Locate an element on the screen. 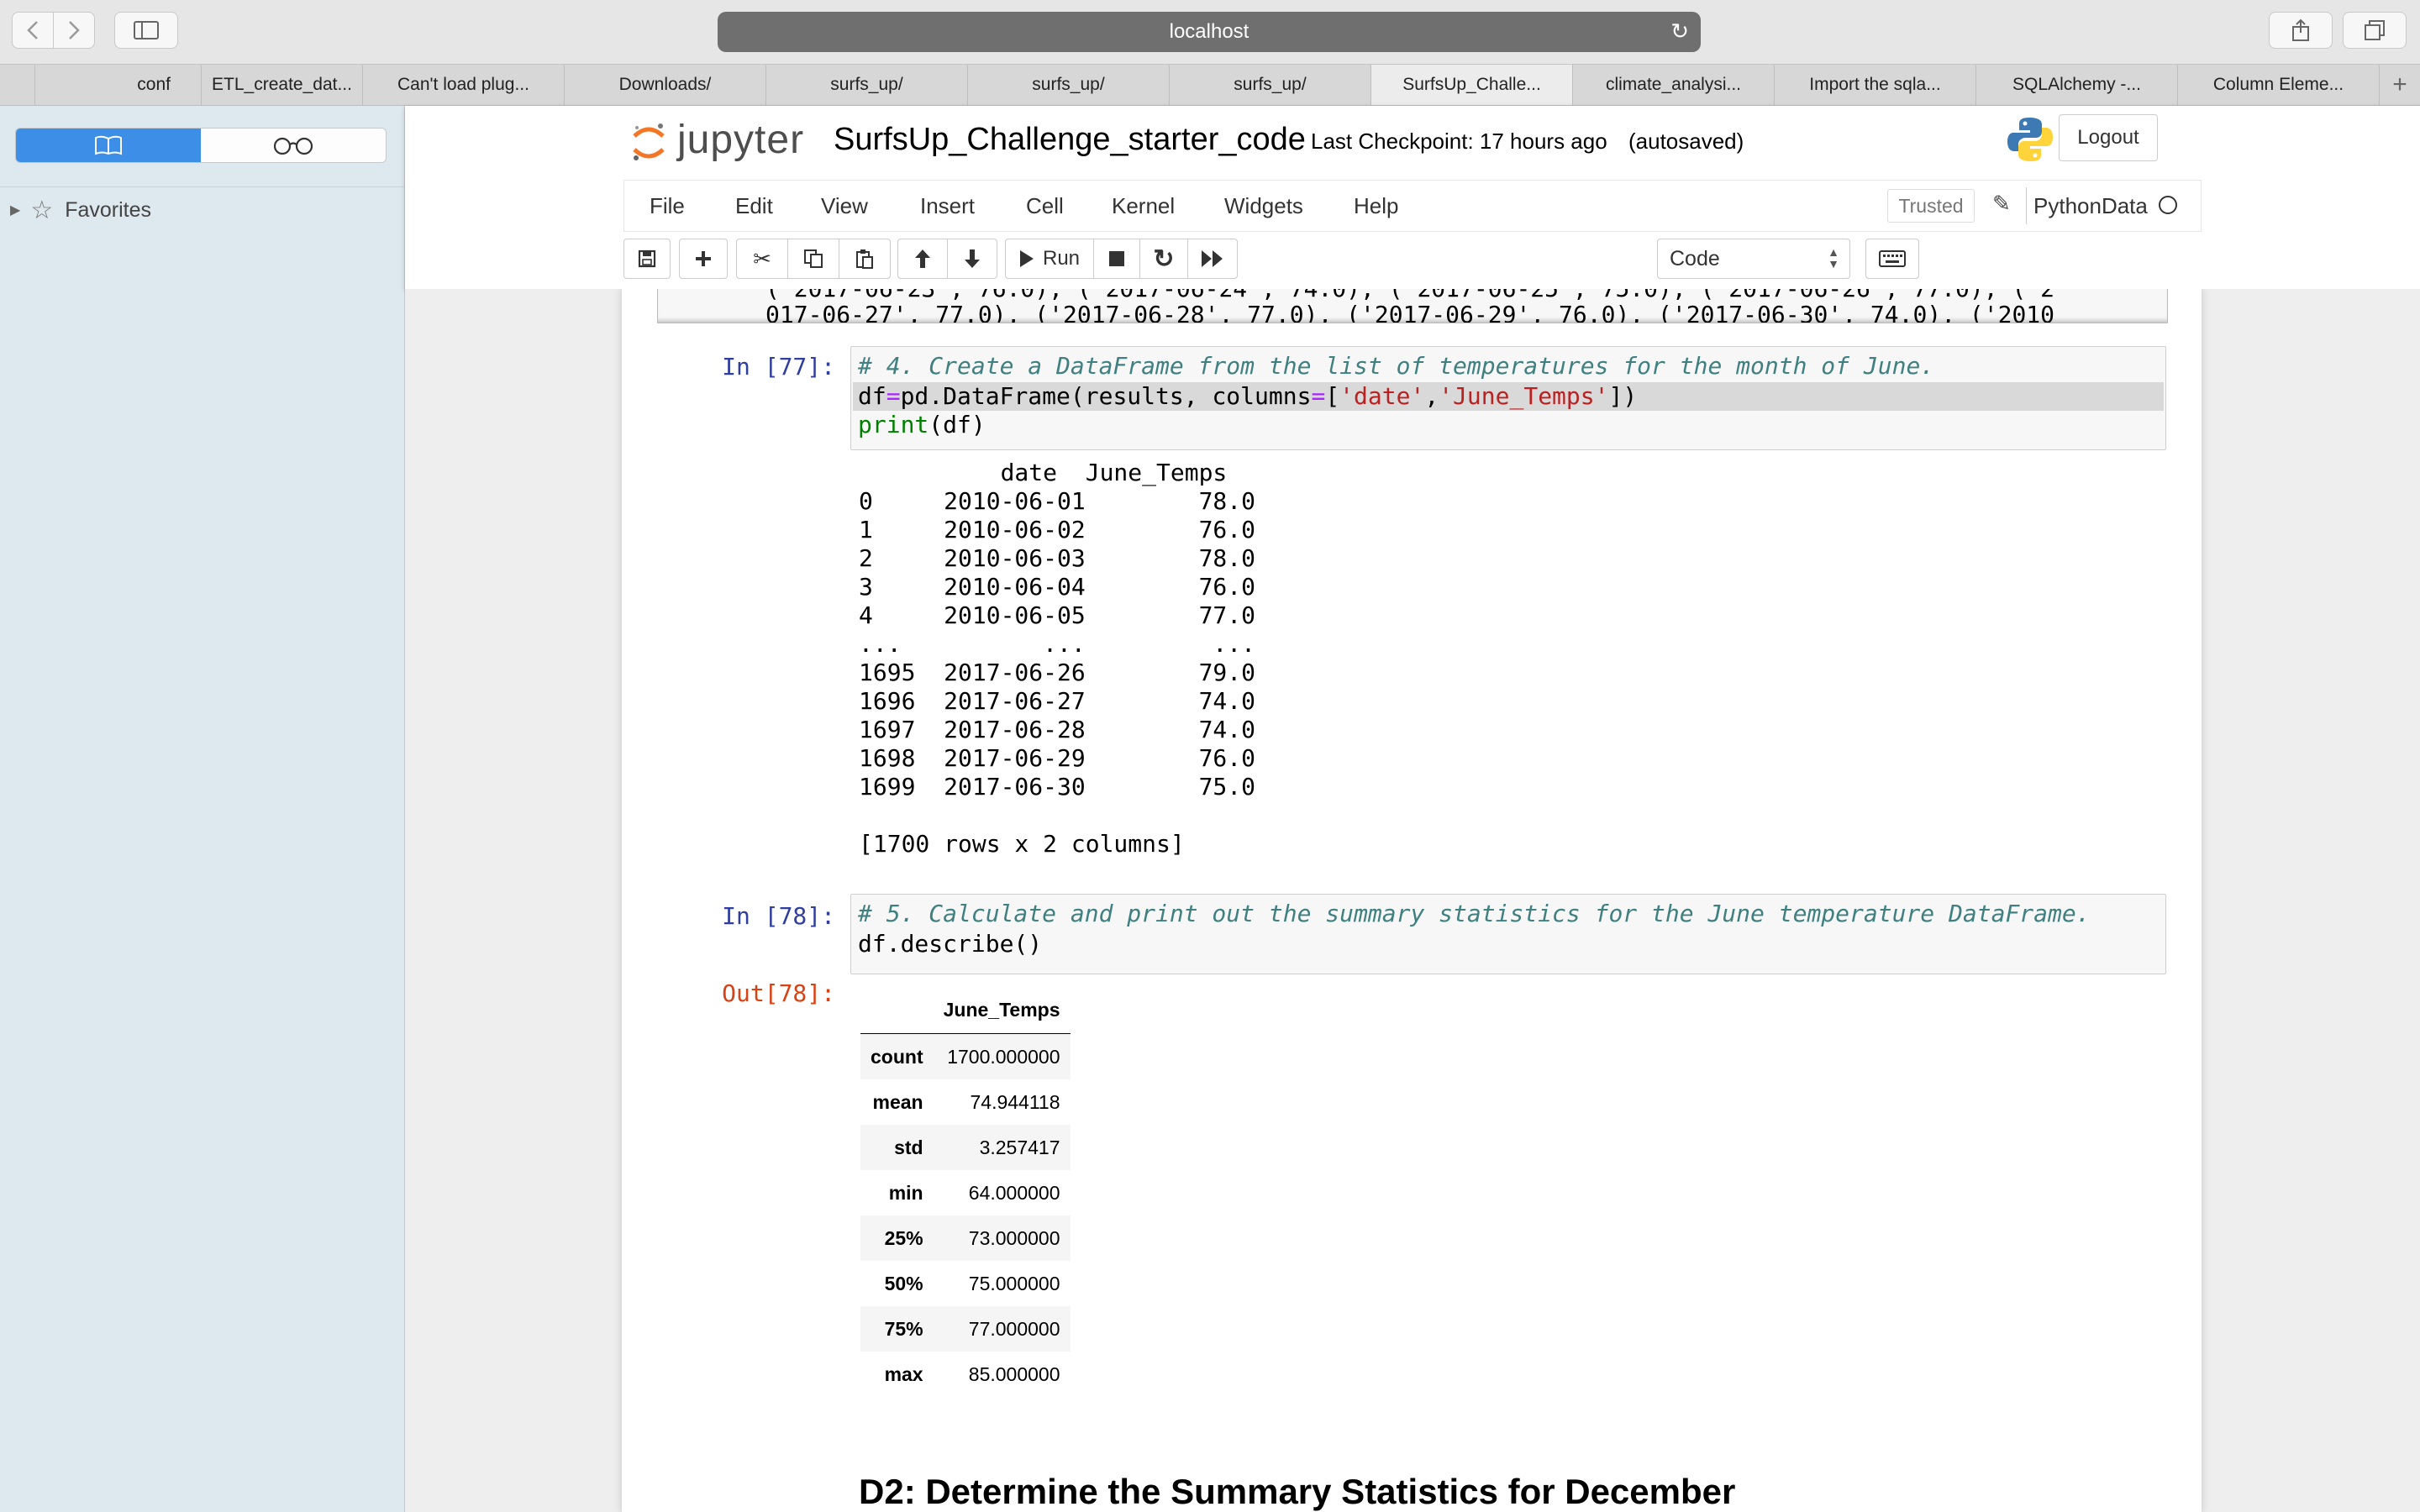  disclosure-triangle-icon: ▶ is located at coordinates (15, 210).